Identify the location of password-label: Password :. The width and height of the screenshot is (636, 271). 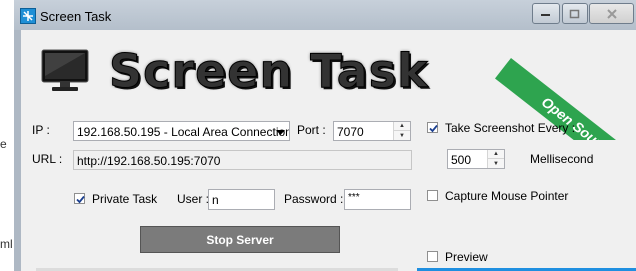
(314, 199).